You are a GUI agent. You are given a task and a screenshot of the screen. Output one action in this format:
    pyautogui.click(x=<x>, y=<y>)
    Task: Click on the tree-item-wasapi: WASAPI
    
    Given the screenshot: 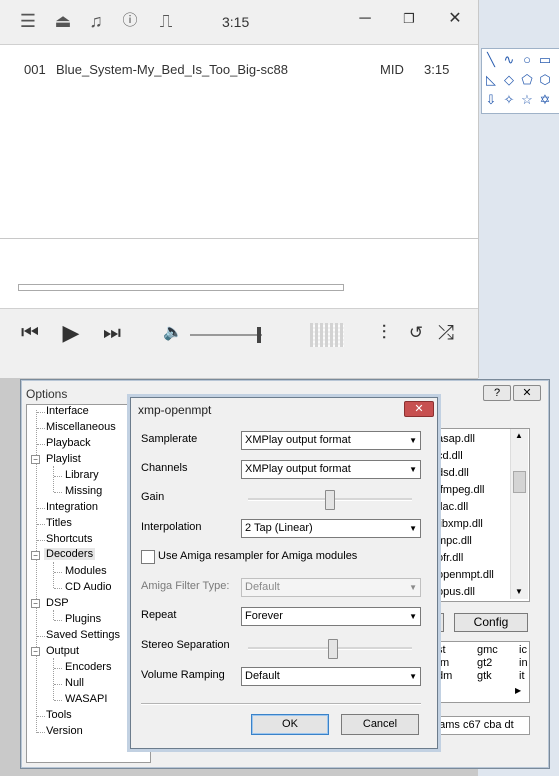 What is the action you would take?
    pyautogui.click(x=86, y=699)
    